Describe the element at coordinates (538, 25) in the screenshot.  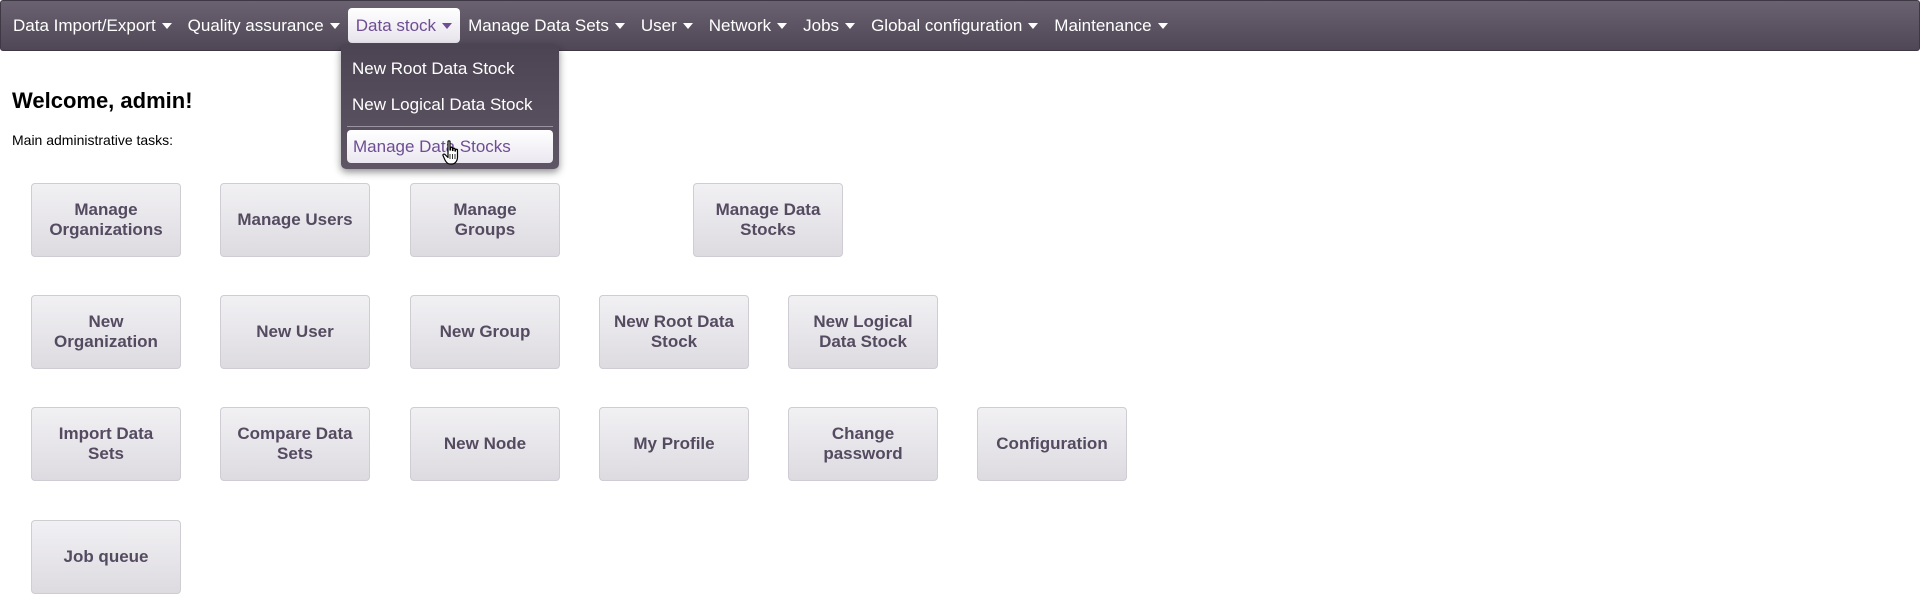
I see `nav-label: Manage Data Sets` at that location.